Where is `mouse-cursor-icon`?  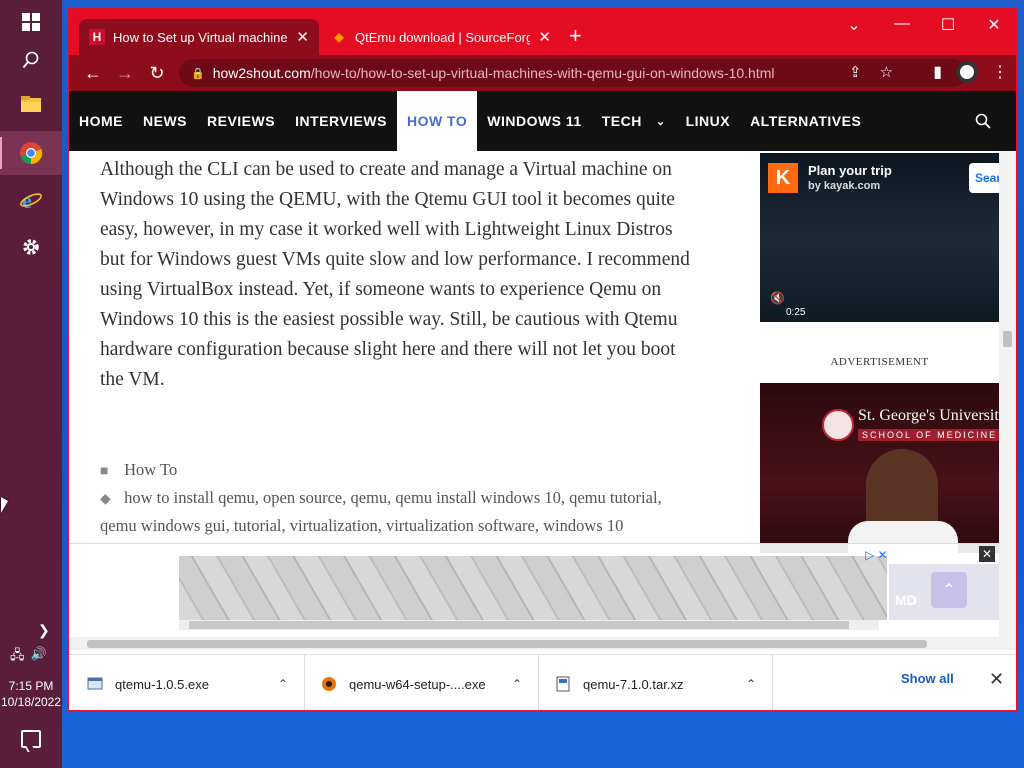
mouse-cursor-icon is located at coordinates (4, 505).